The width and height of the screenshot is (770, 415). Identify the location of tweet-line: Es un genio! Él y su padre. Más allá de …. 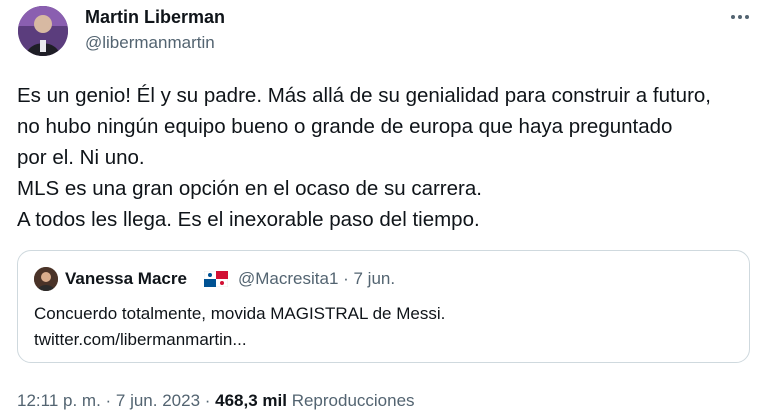
(364, 95).